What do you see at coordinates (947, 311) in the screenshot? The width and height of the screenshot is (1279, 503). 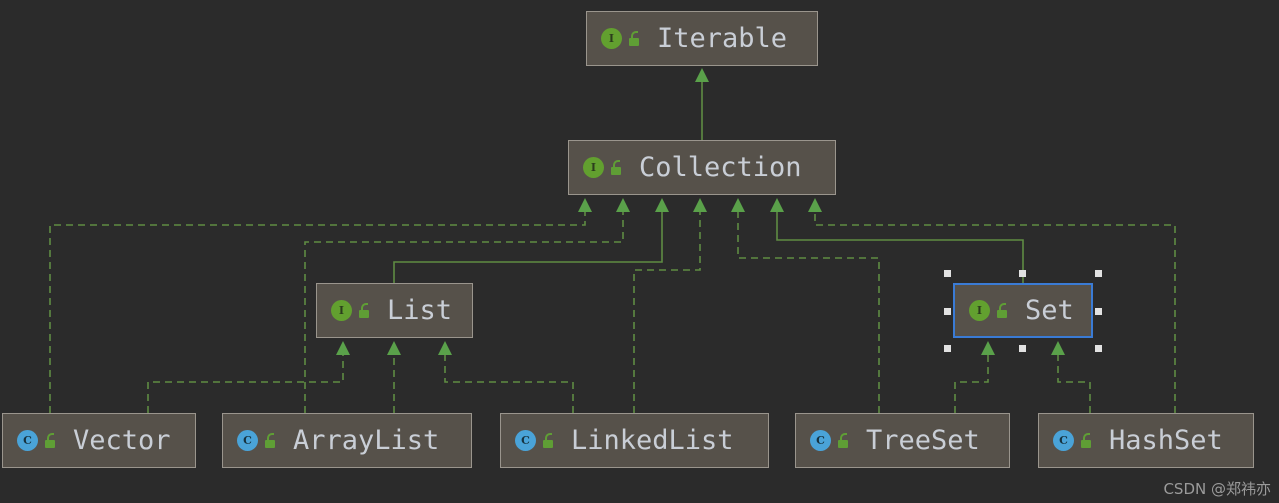 I see `selection-handle-middle-left` at bounding box center [947, 311].